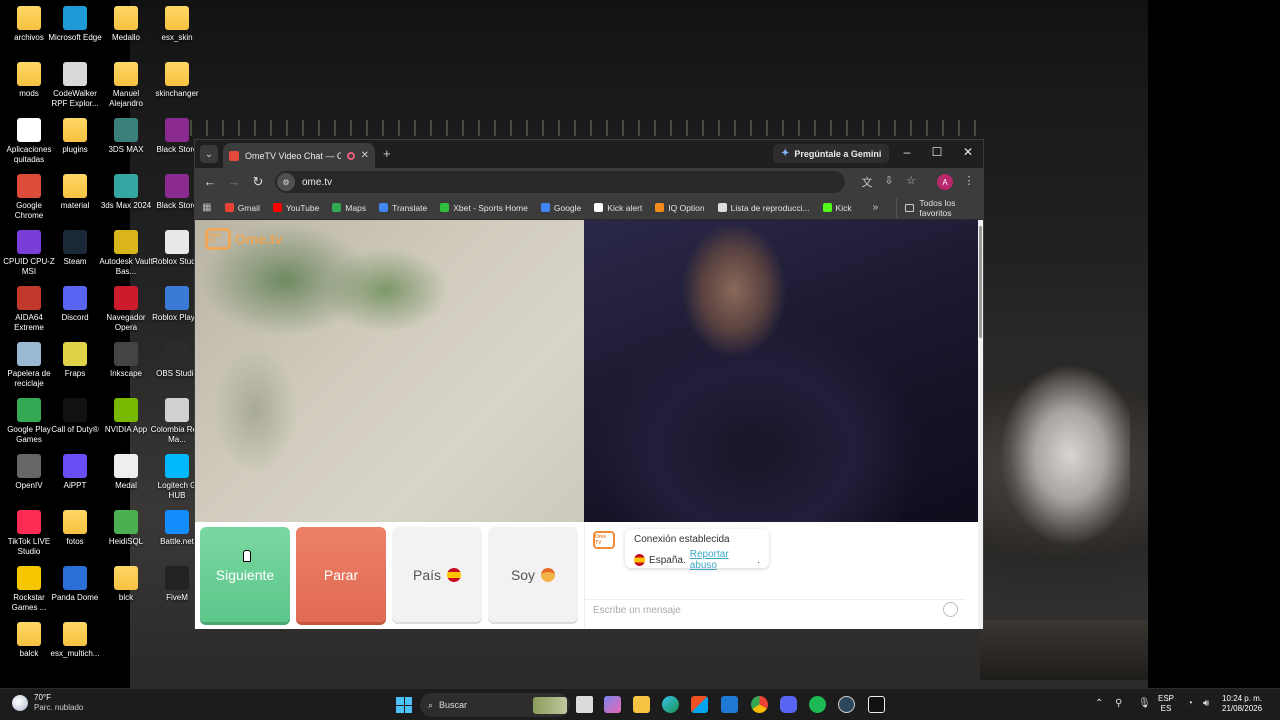 Image resolution: width=1280 pixels, height=720 pixels. I want to click on desktop-icon: Fraps, so click(75, 360).